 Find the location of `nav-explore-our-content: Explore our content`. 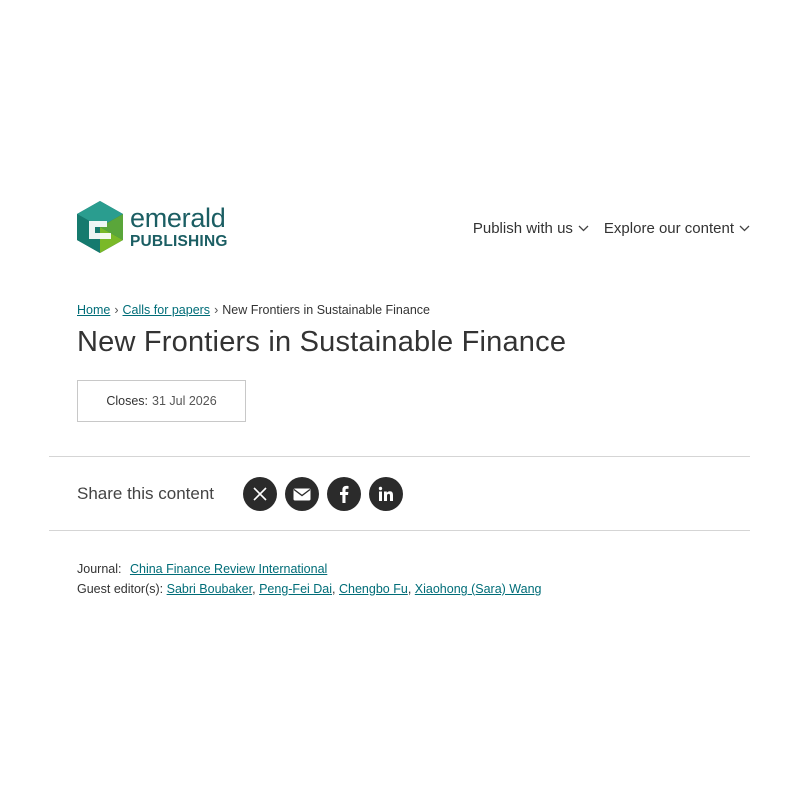

nav-explore-our-content: Explore our content is located at coordinates (677, 228).